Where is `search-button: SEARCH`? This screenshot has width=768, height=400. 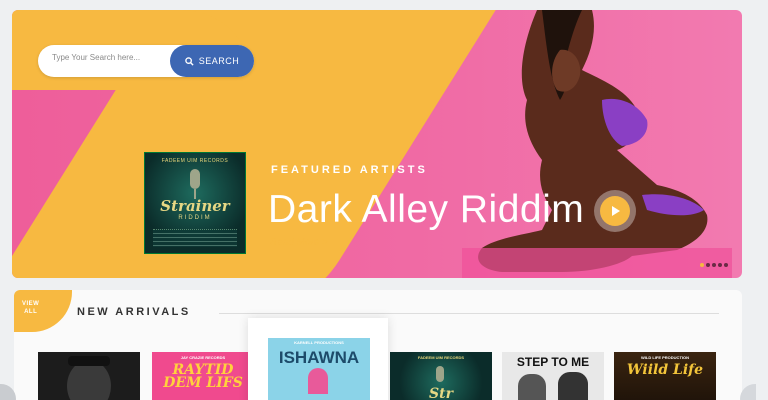 search-button: SEARCH is located at coordinates (212, 61).